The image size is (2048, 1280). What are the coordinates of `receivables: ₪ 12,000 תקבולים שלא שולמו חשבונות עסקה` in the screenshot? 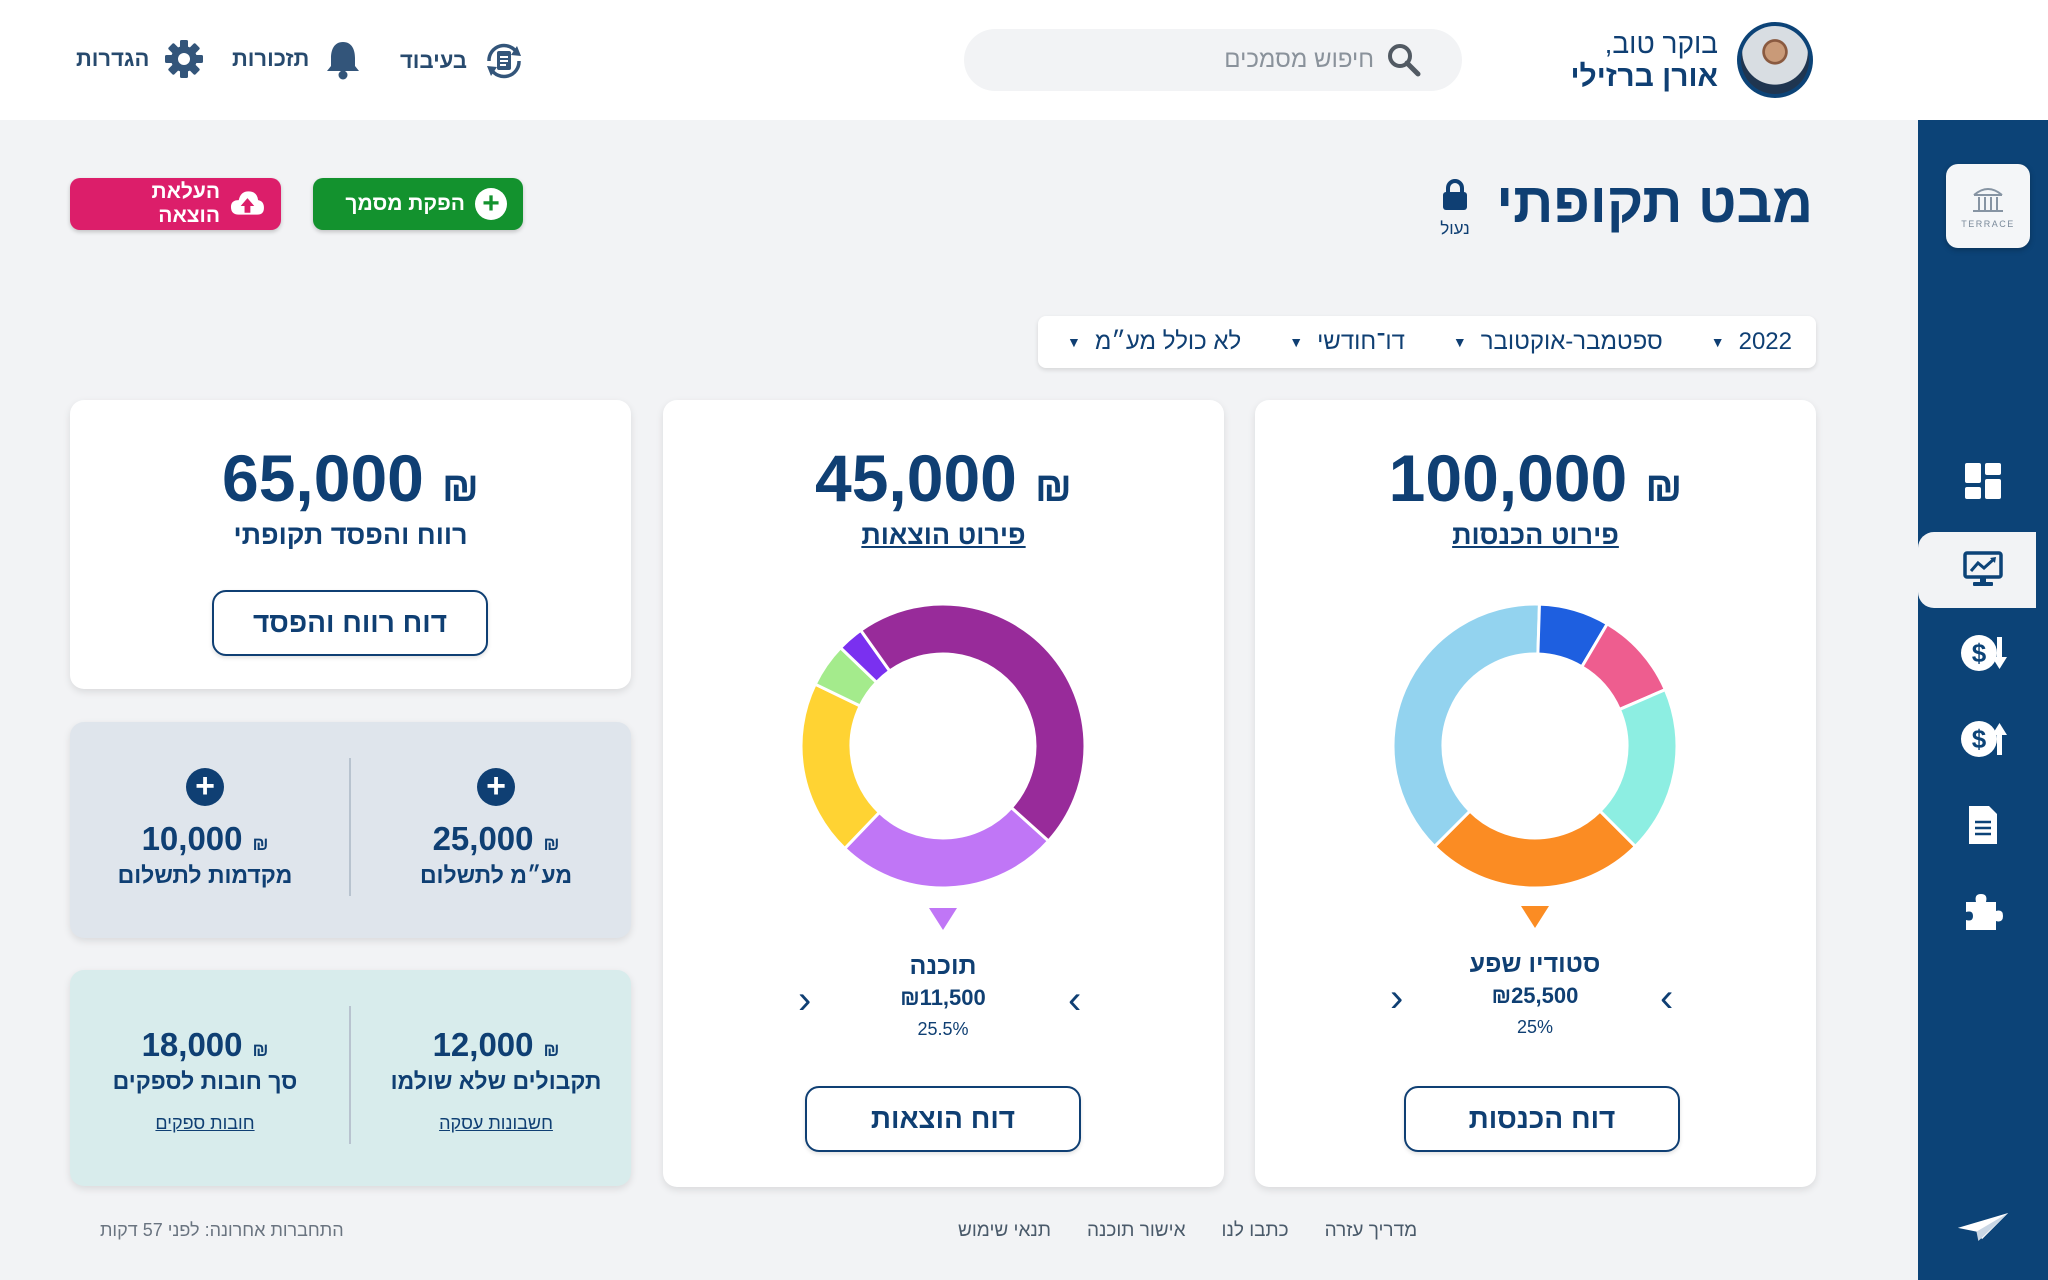 It's located at (496, 1080).